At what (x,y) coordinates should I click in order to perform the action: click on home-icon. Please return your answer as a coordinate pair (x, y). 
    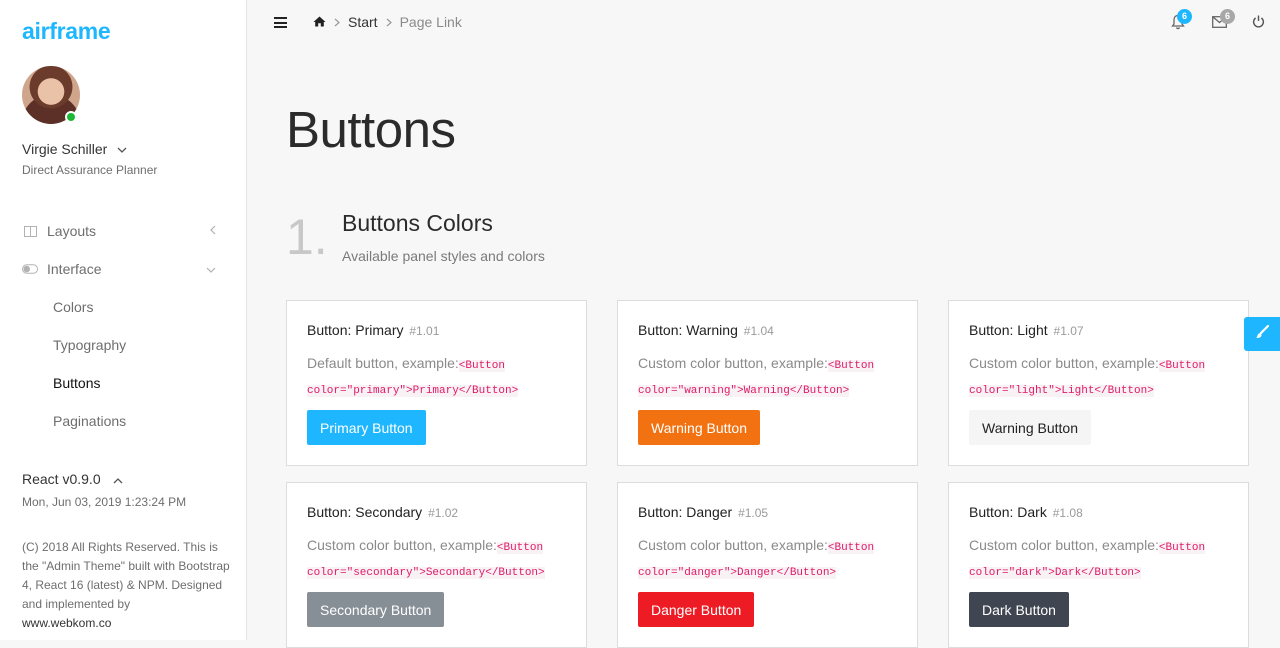
    Looking at the image, I should click on (319, 22).